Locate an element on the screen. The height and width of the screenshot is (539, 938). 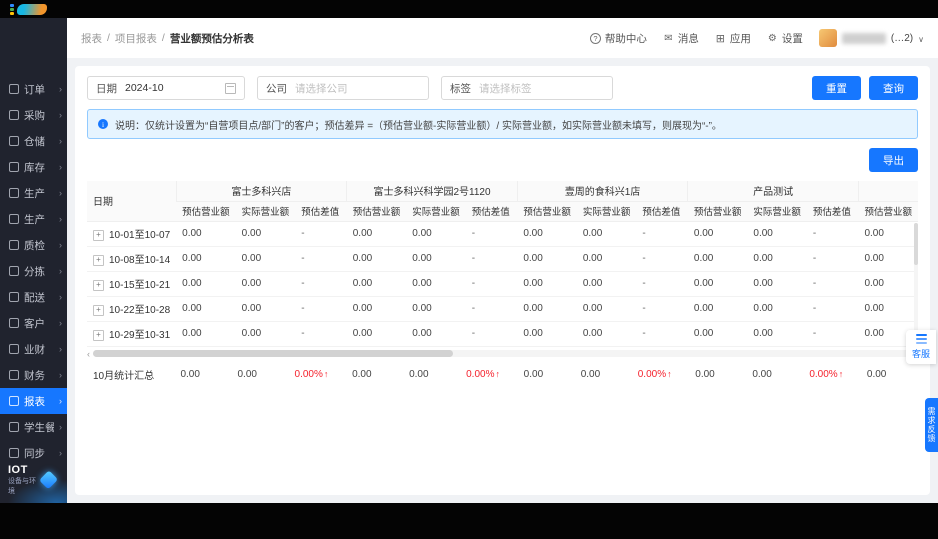
breadcrumb-item: 项目报表 is located at coordinates (136, 38).